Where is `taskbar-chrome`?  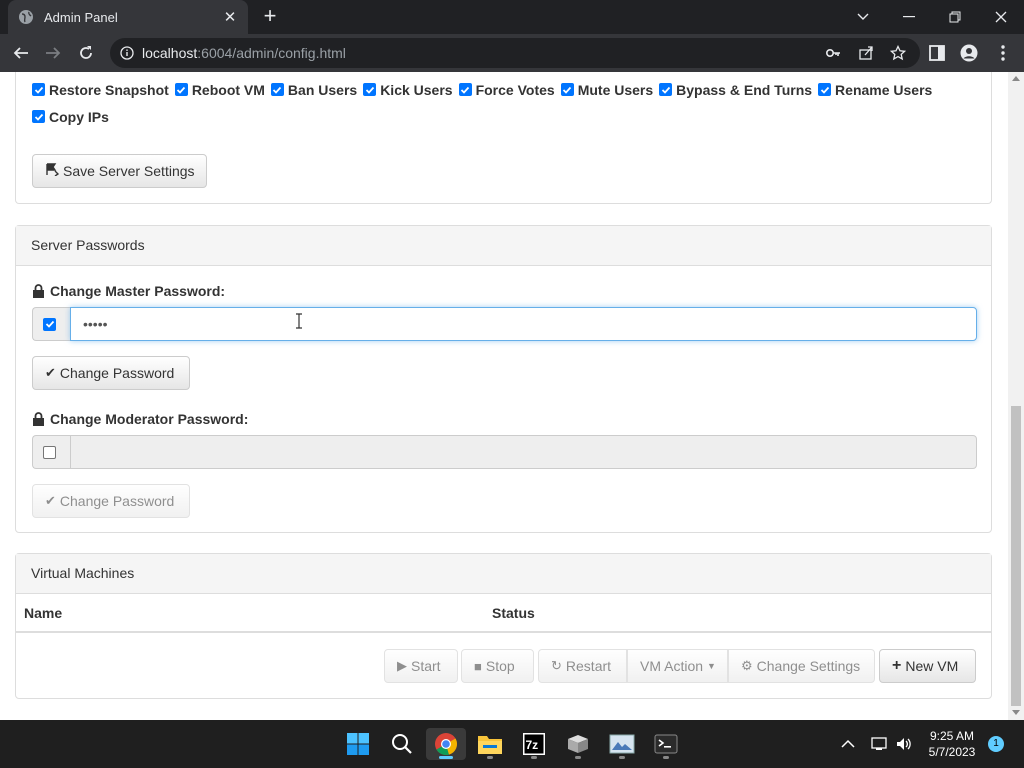 taskbar-chrome is located at coordinates (446, 744).